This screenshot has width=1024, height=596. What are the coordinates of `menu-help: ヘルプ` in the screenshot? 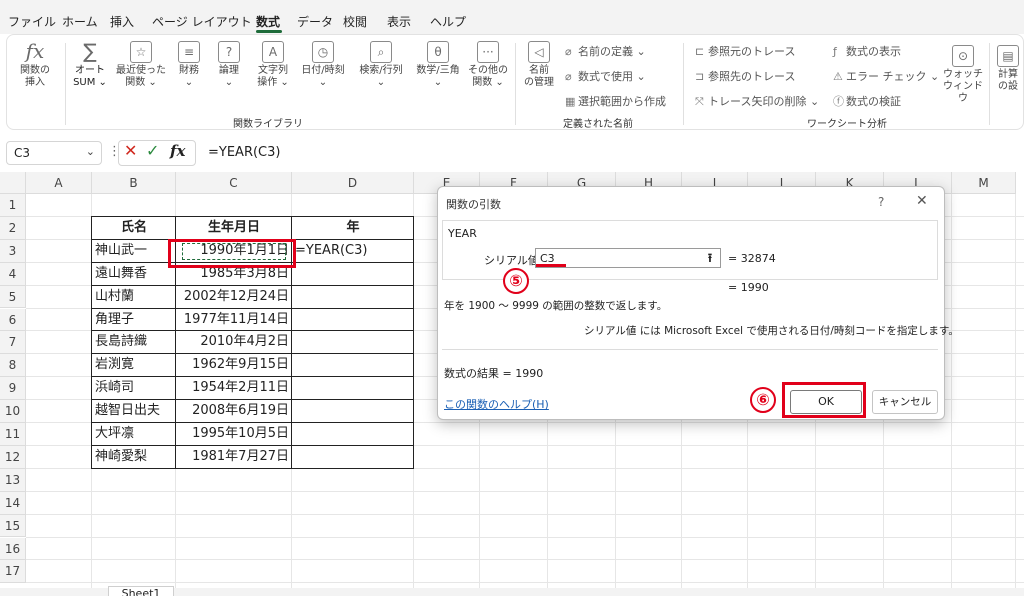 It's located at (448, 21).